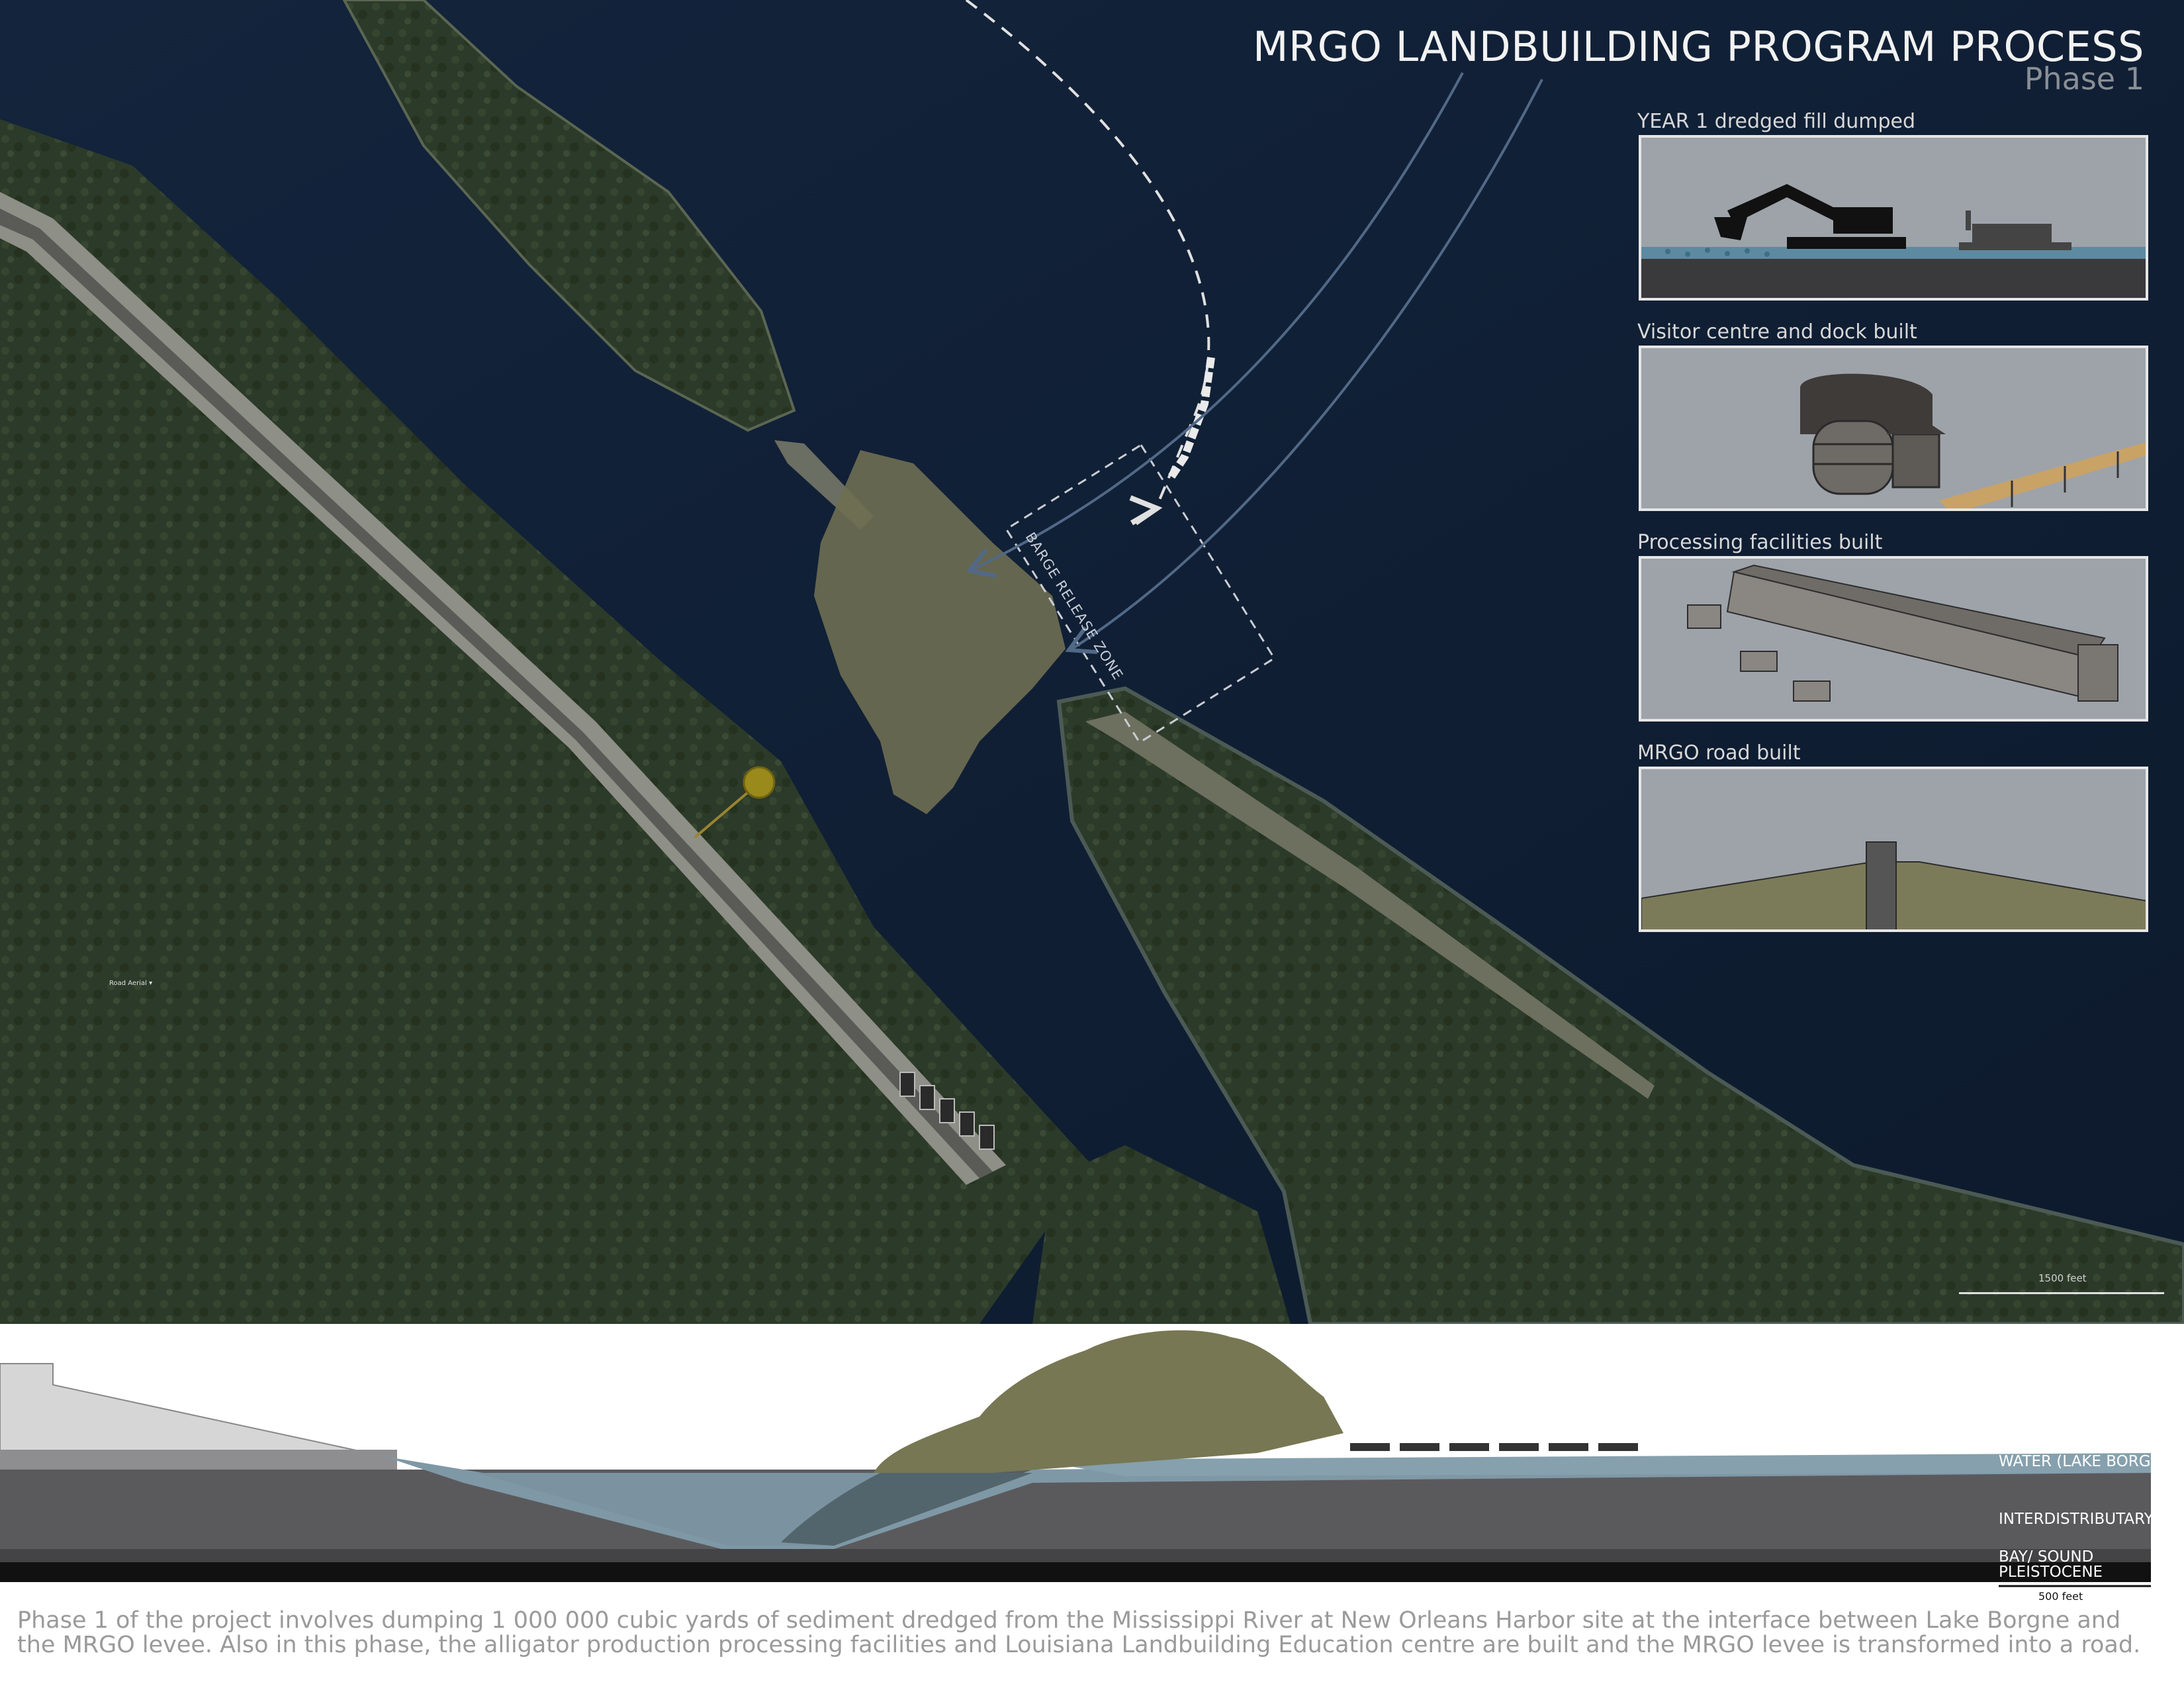 The width and height of the screenshot is (2184, 1688). What do you see at coordinates (1760, 542) in the screenshot?
I see `panel-label-processing-facilities: Processing facilities built` at bounding box center [1760, 542].